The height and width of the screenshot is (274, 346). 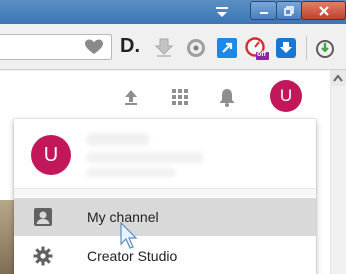 I want to click on close-icon, so click(x=323, y=10).